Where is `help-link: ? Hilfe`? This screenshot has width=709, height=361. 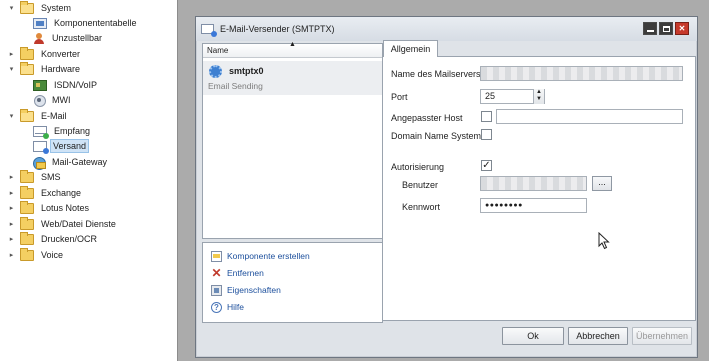
help-link: ? Hilfe is located at coordinates (227, 307).